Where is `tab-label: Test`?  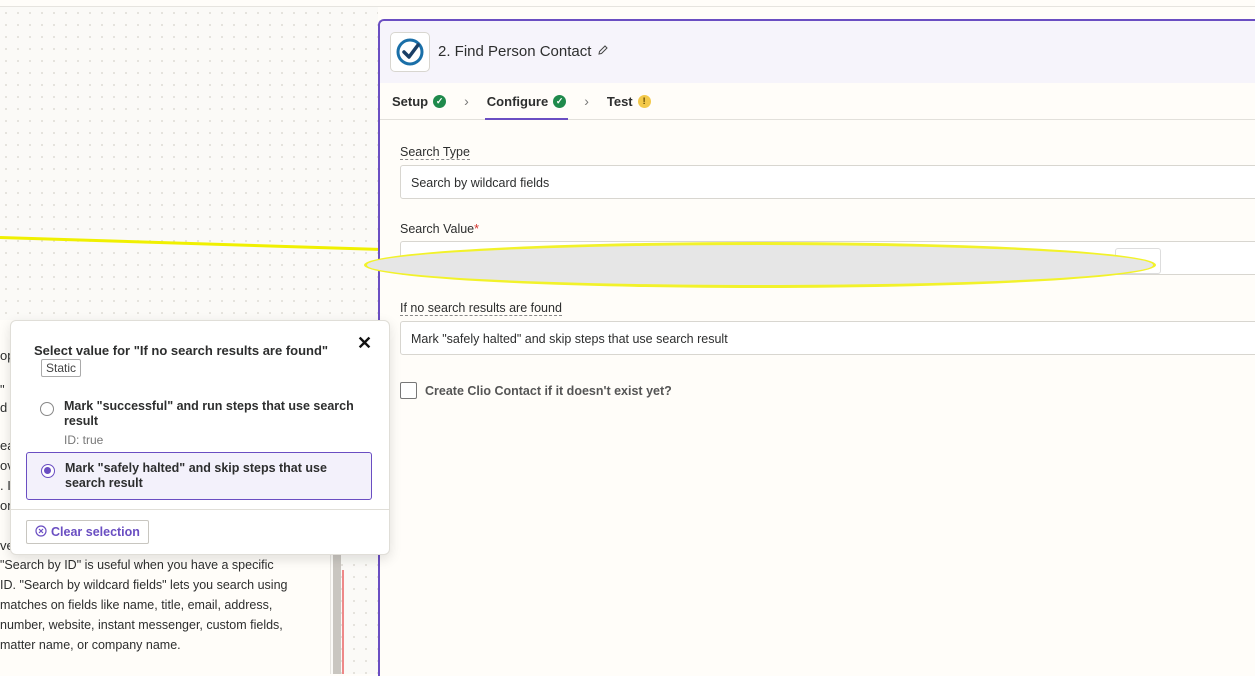 tab-label: Test is located at coordinates (619, 101).